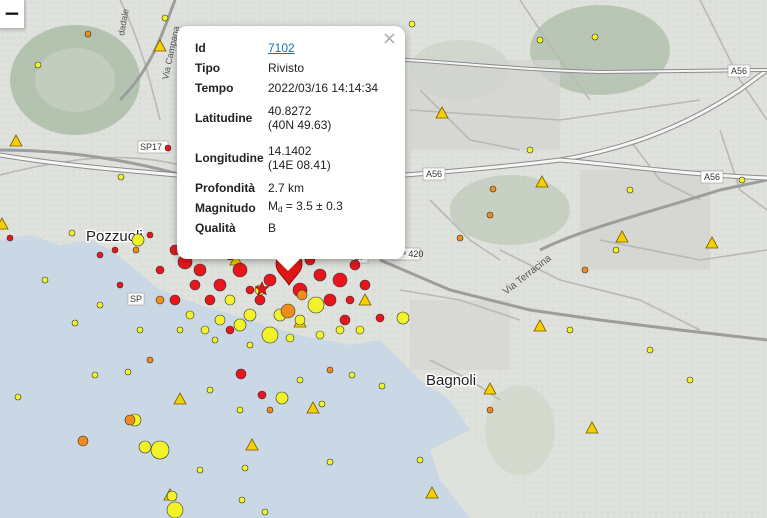 This screenshot has width=767, height=518. What do you see at coordinates (12, 14) in the screenshot?
I see `zoom-out-button: −` at bounding box center [12, 14].